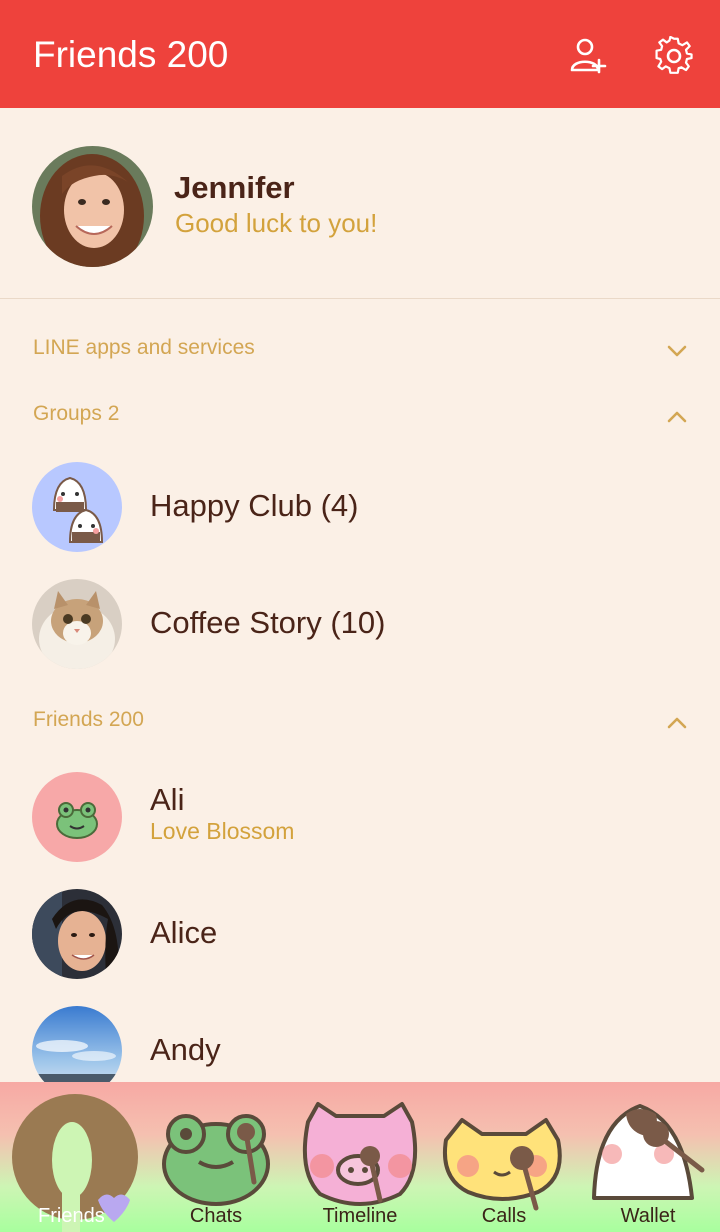  Describe the element at coordinates (144, 347) in the screenshot. I see `section-label: LINE apps and services` at that location.